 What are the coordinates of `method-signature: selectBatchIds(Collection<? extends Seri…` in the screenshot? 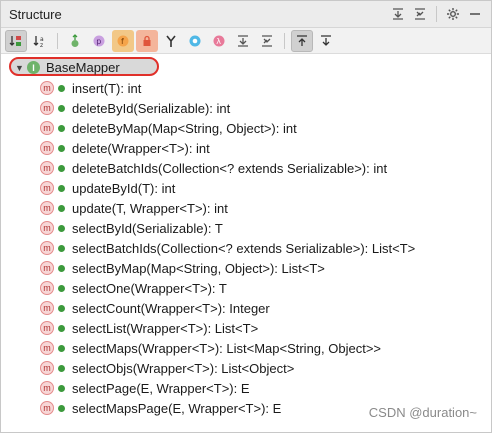 It's located at (244, 248).